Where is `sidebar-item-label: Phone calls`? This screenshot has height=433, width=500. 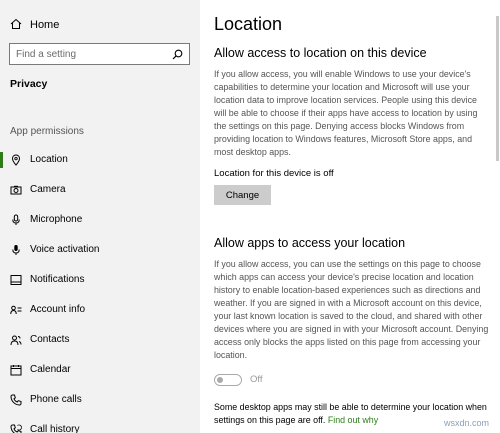 sidebar-item-label: Phone calls is located at coordinates (56, 399).